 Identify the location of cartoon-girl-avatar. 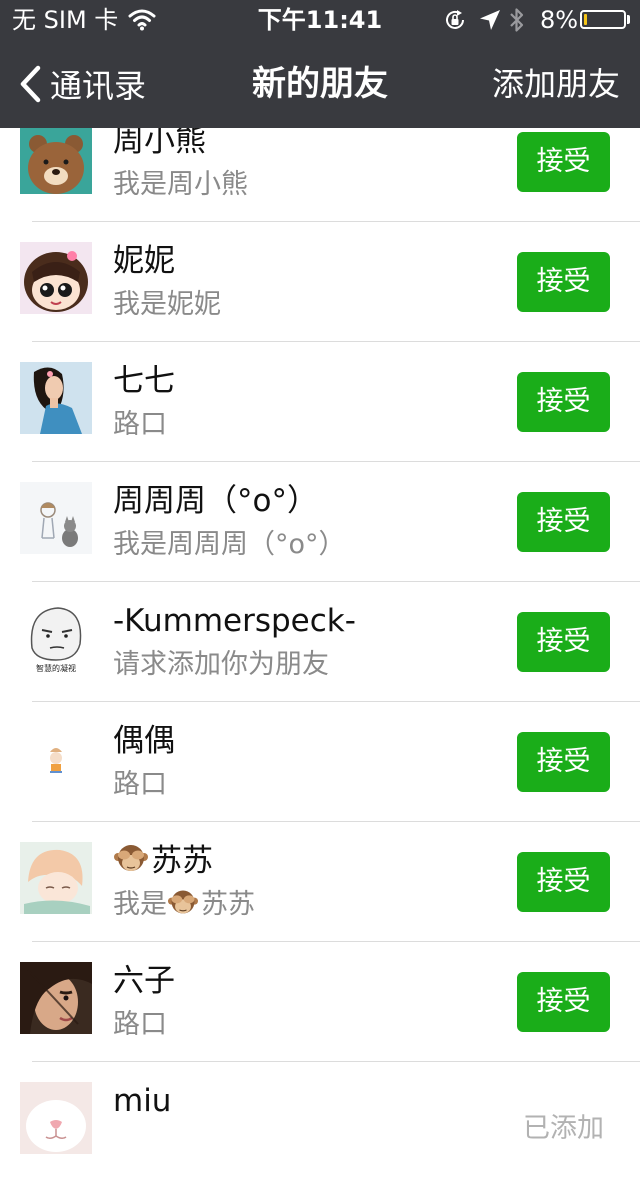
(56, 278).